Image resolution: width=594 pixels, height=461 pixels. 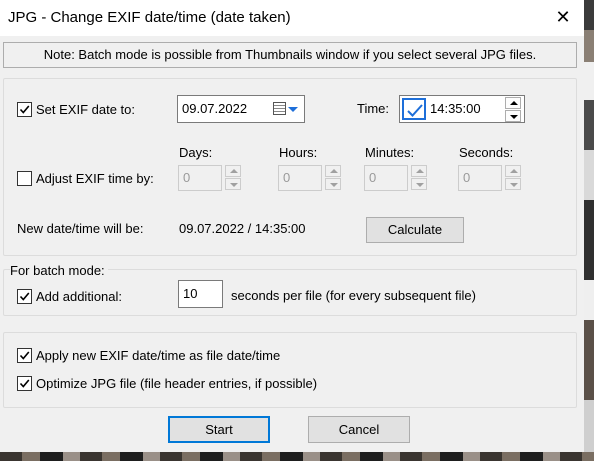 I want to click on minutes-spinner, so click(x=419, y=178).